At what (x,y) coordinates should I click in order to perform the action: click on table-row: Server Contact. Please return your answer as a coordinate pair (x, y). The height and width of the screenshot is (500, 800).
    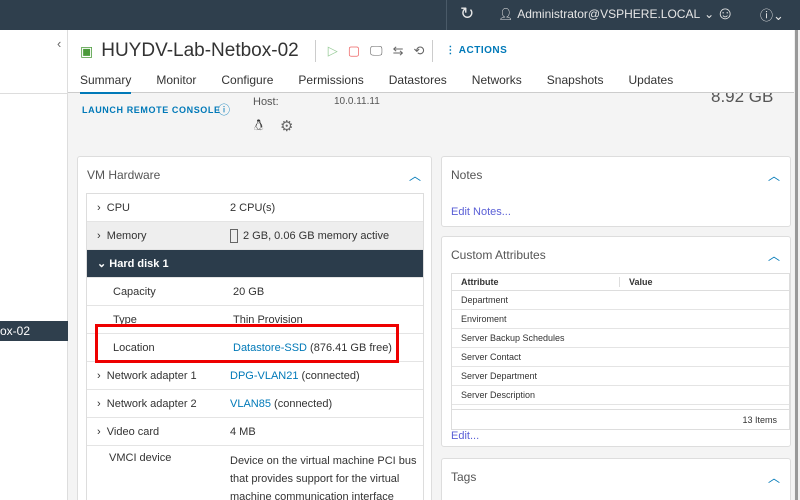
    Looking at the image, I should click on (620, 357).